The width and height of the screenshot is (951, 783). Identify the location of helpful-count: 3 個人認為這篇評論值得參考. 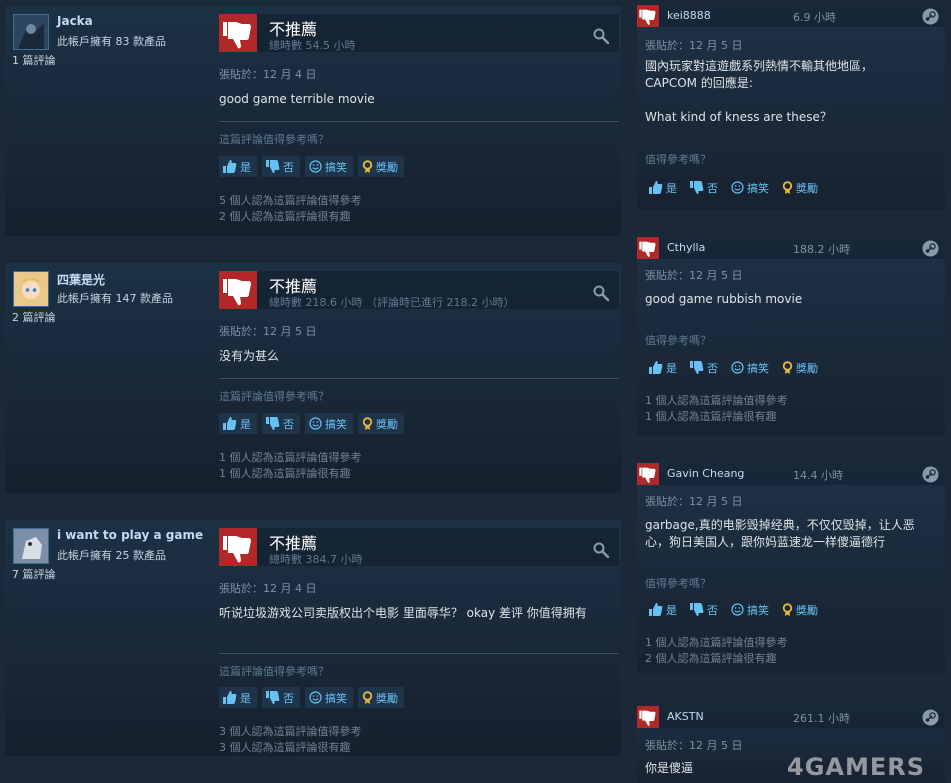
(290, 731).